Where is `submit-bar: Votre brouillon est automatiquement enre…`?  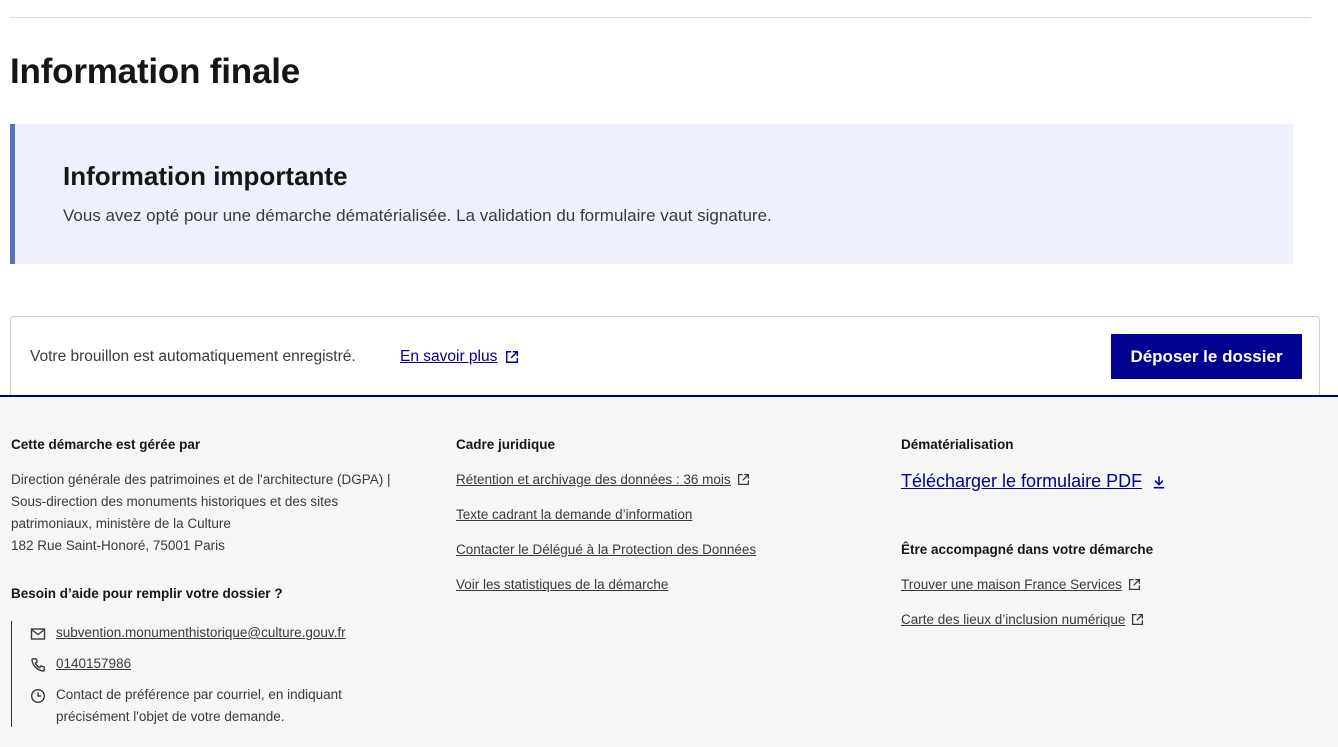 submit-bar: Votre brouillon est automatiquement enre… is located at coordinates (665, 358).